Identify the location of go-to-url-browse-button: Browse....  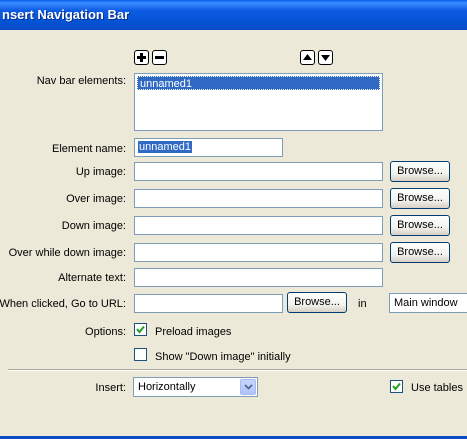
(317, 302).